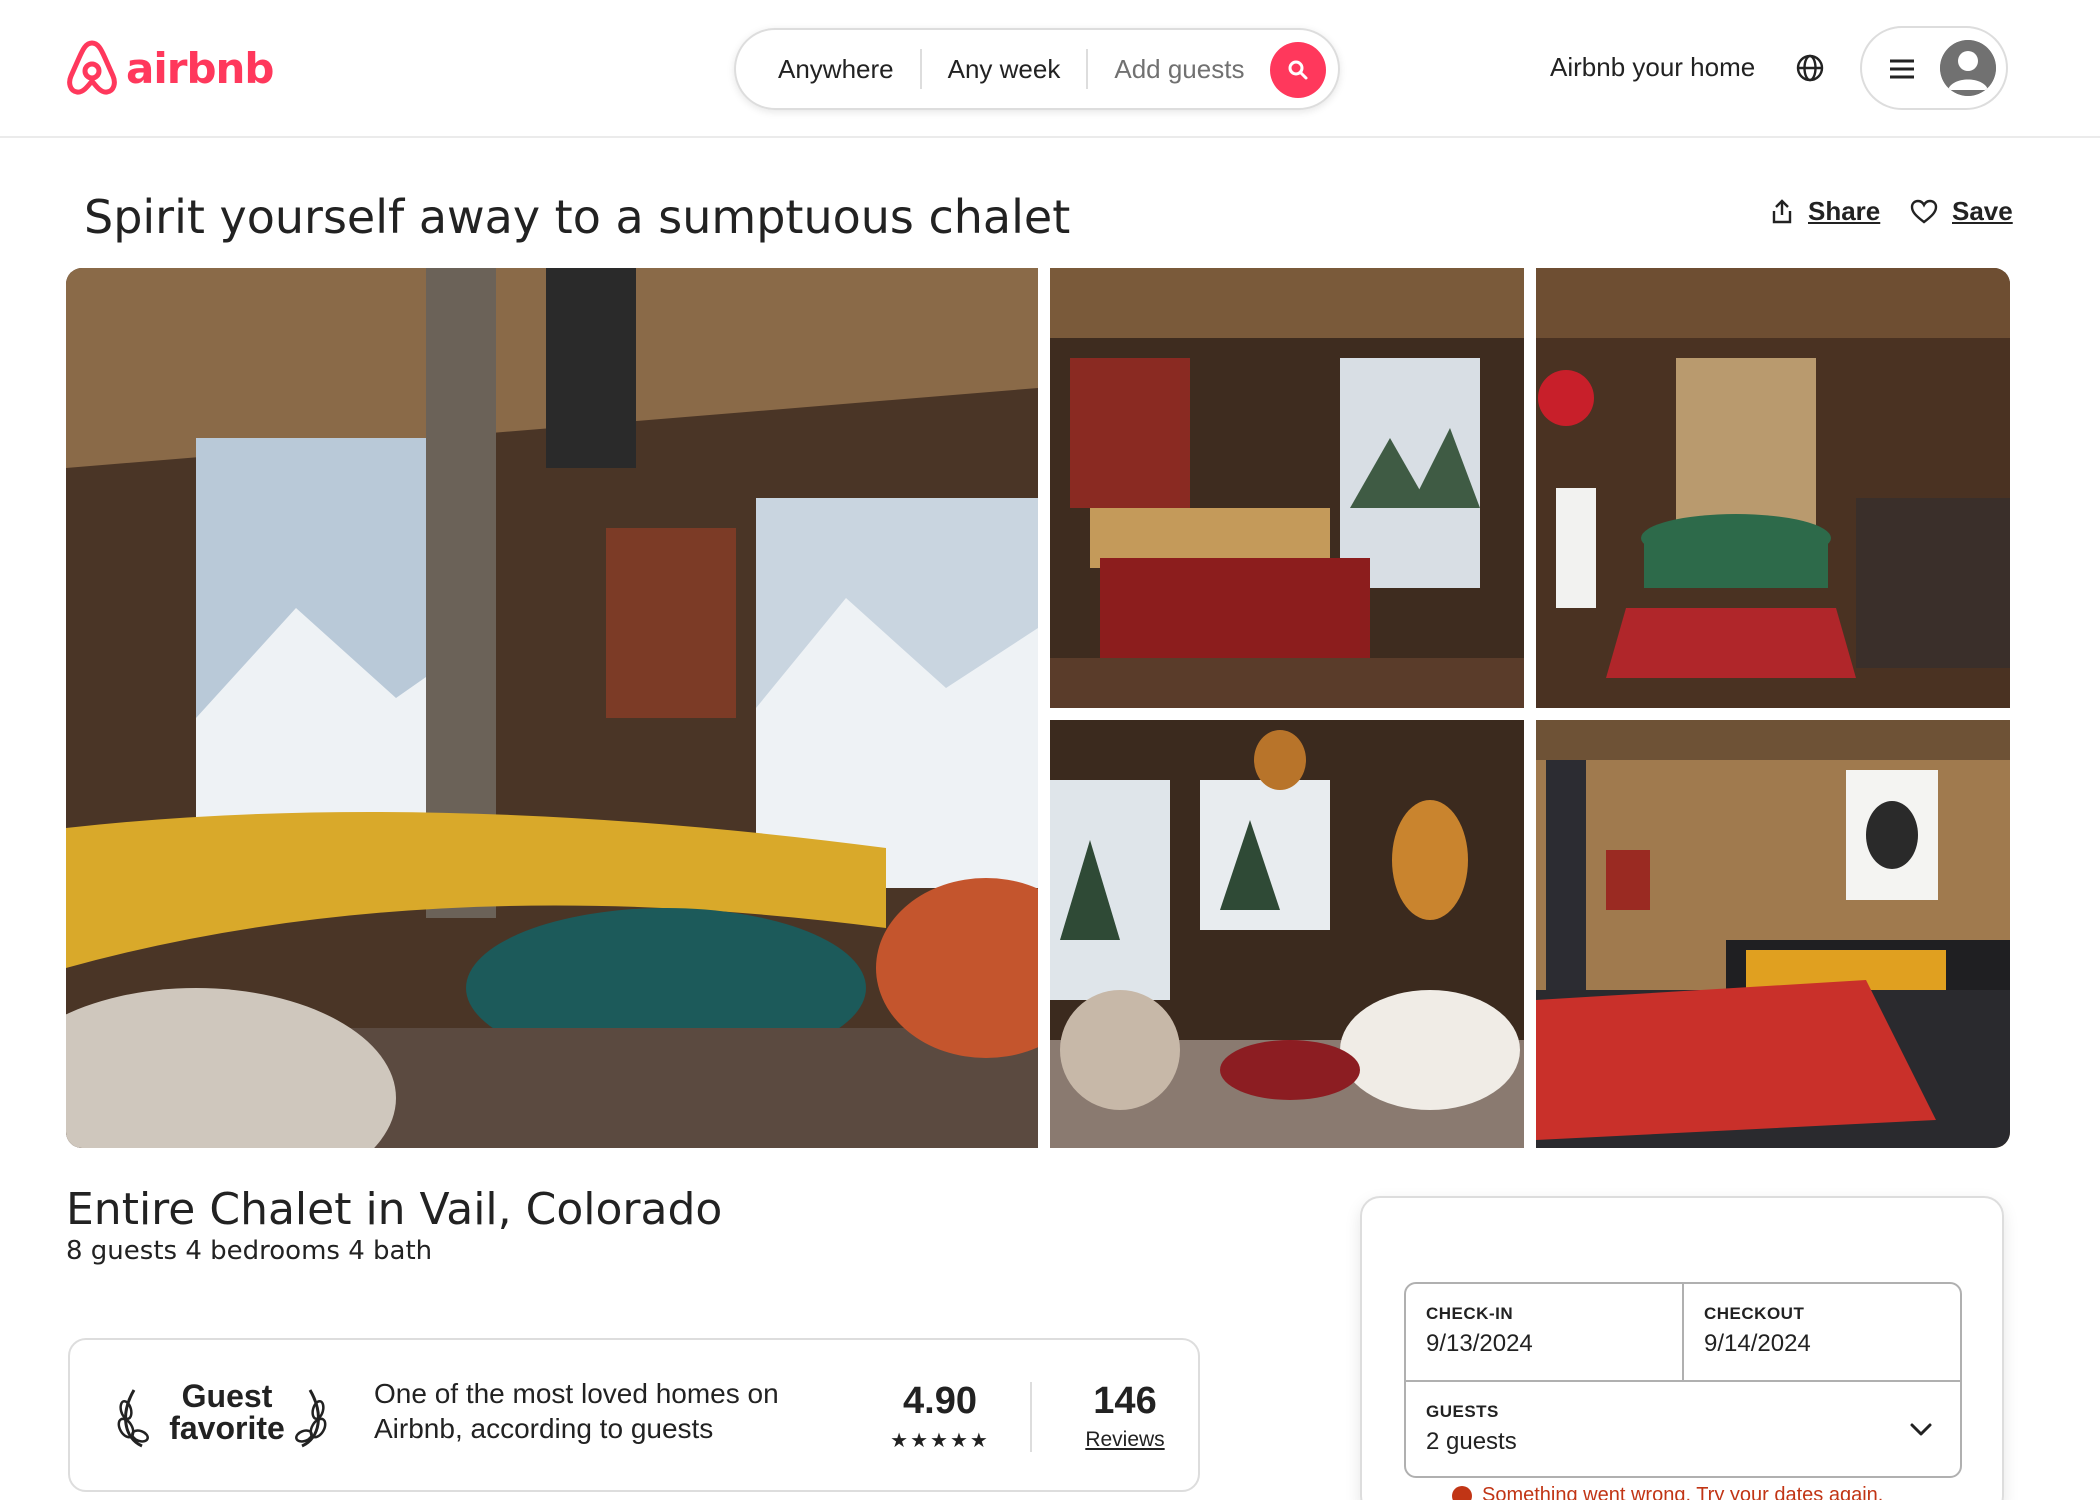 The height and width of the screenshot is (1500, 2100). Describe the element at coordinates (1902, 69) in the screenshot. I see `menu-icon` at that location.